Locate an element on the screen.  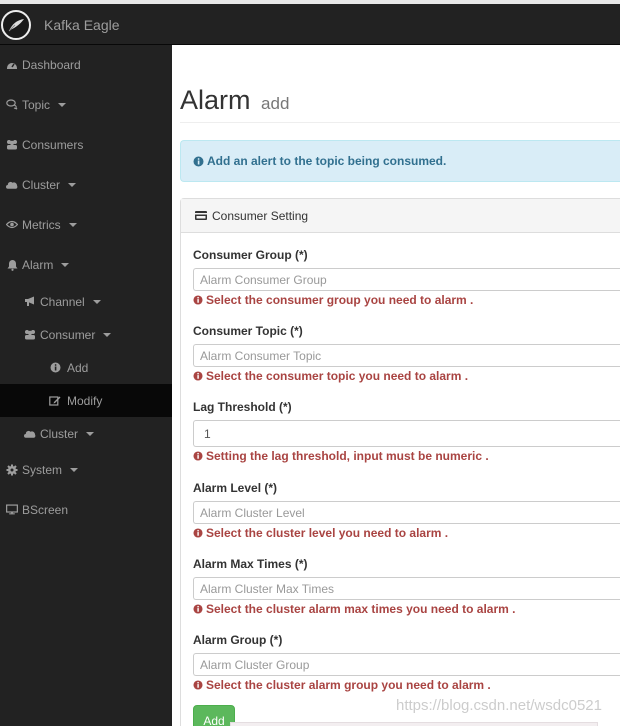
sidebar-item-label: Metrics is located at coordinates (41, 224).